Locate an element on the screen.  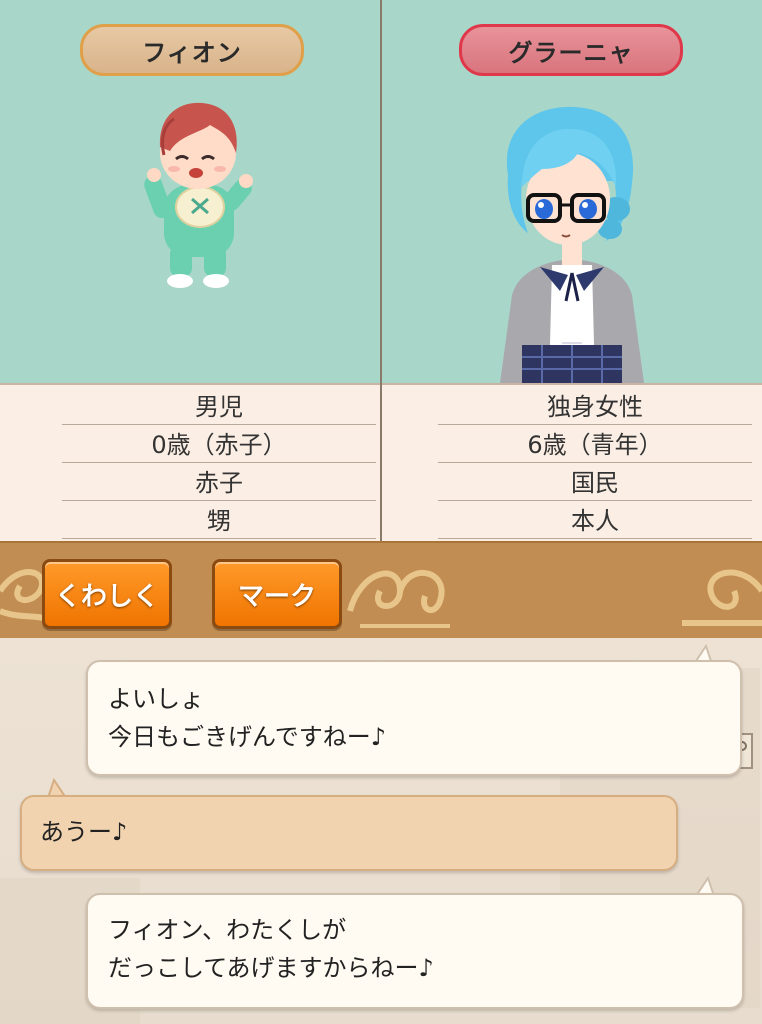
details-button: くわしく is located at coordinates (107, 594).